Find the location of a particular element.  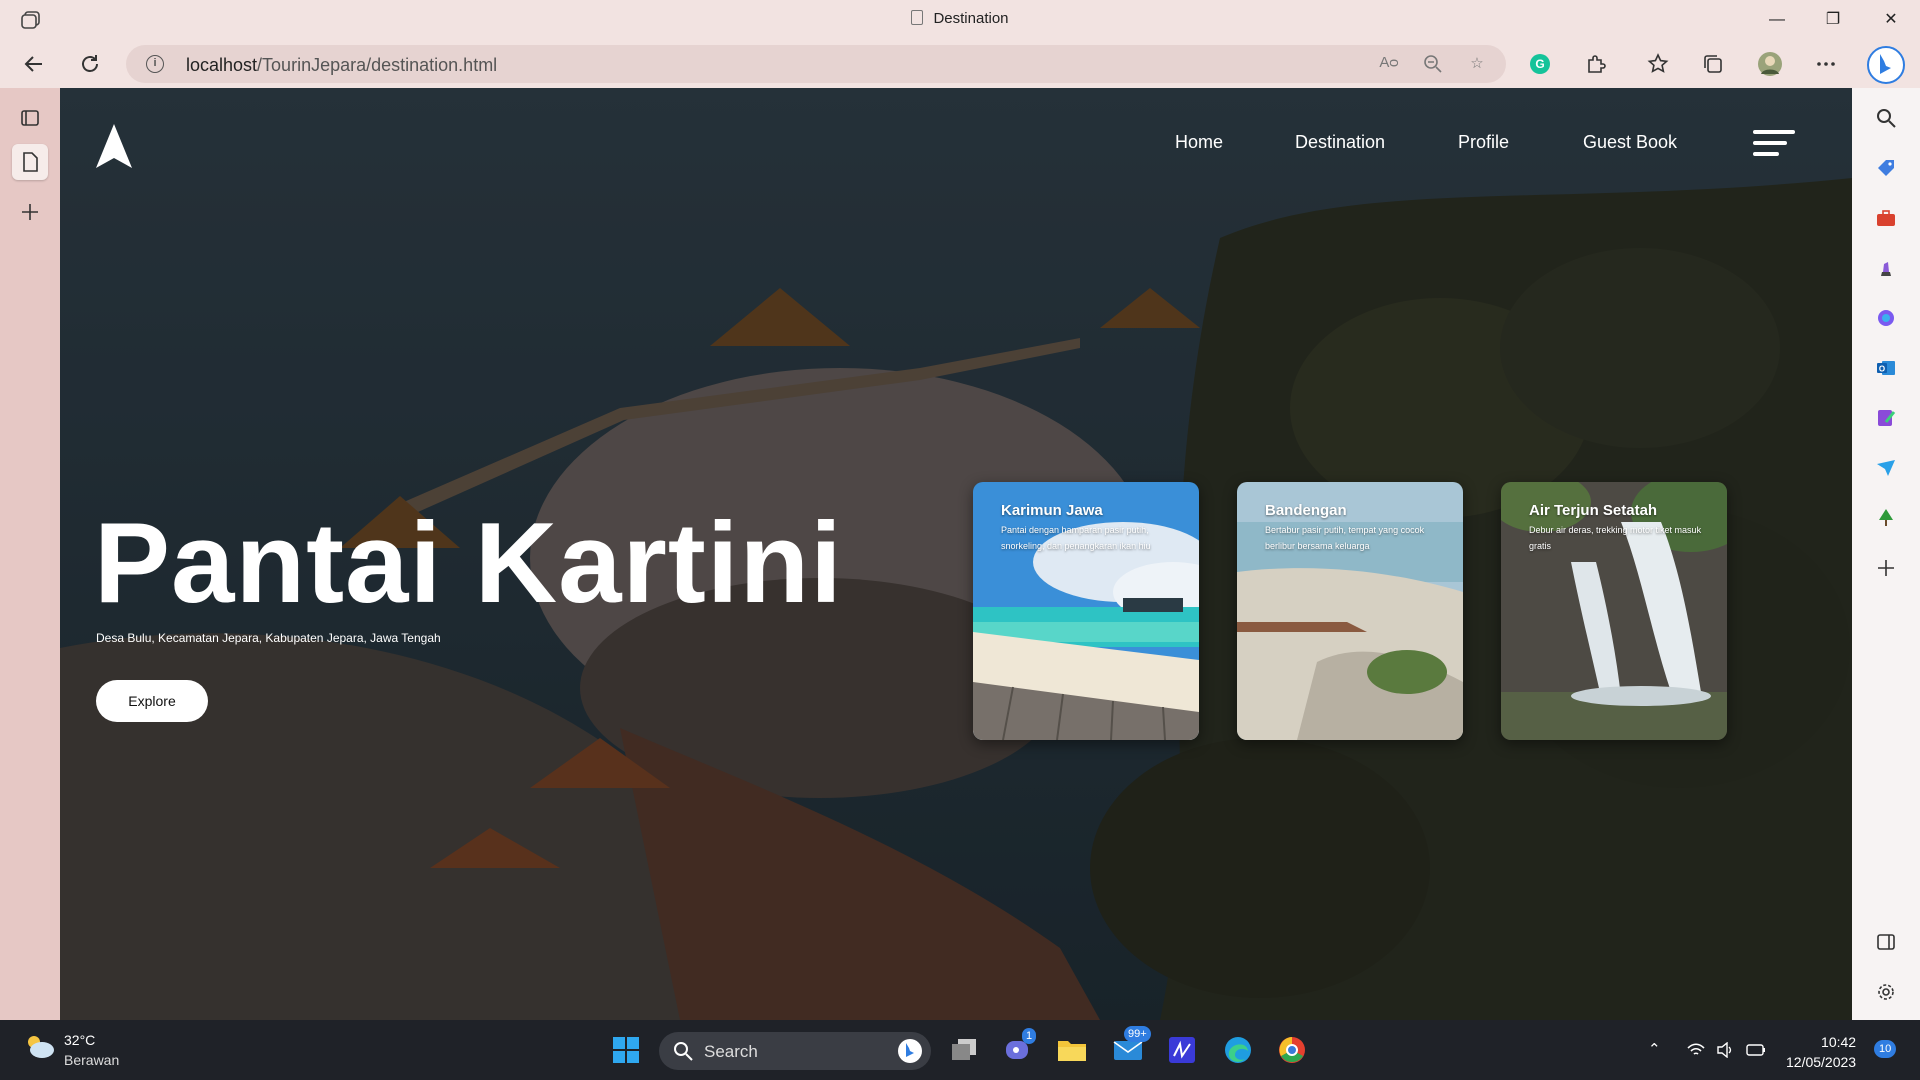

wifi-icon is located at coordinates (1696, 1050).